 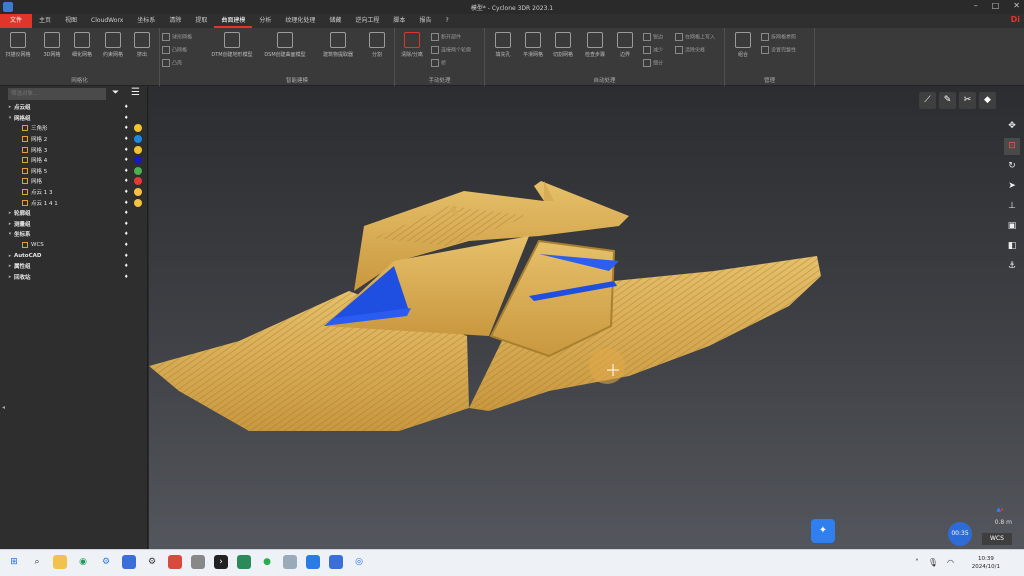 What do you see at coordinates (37, 562) in the screenshot?
I see `search-icon: ⌕` at bounding box center [37, 562].